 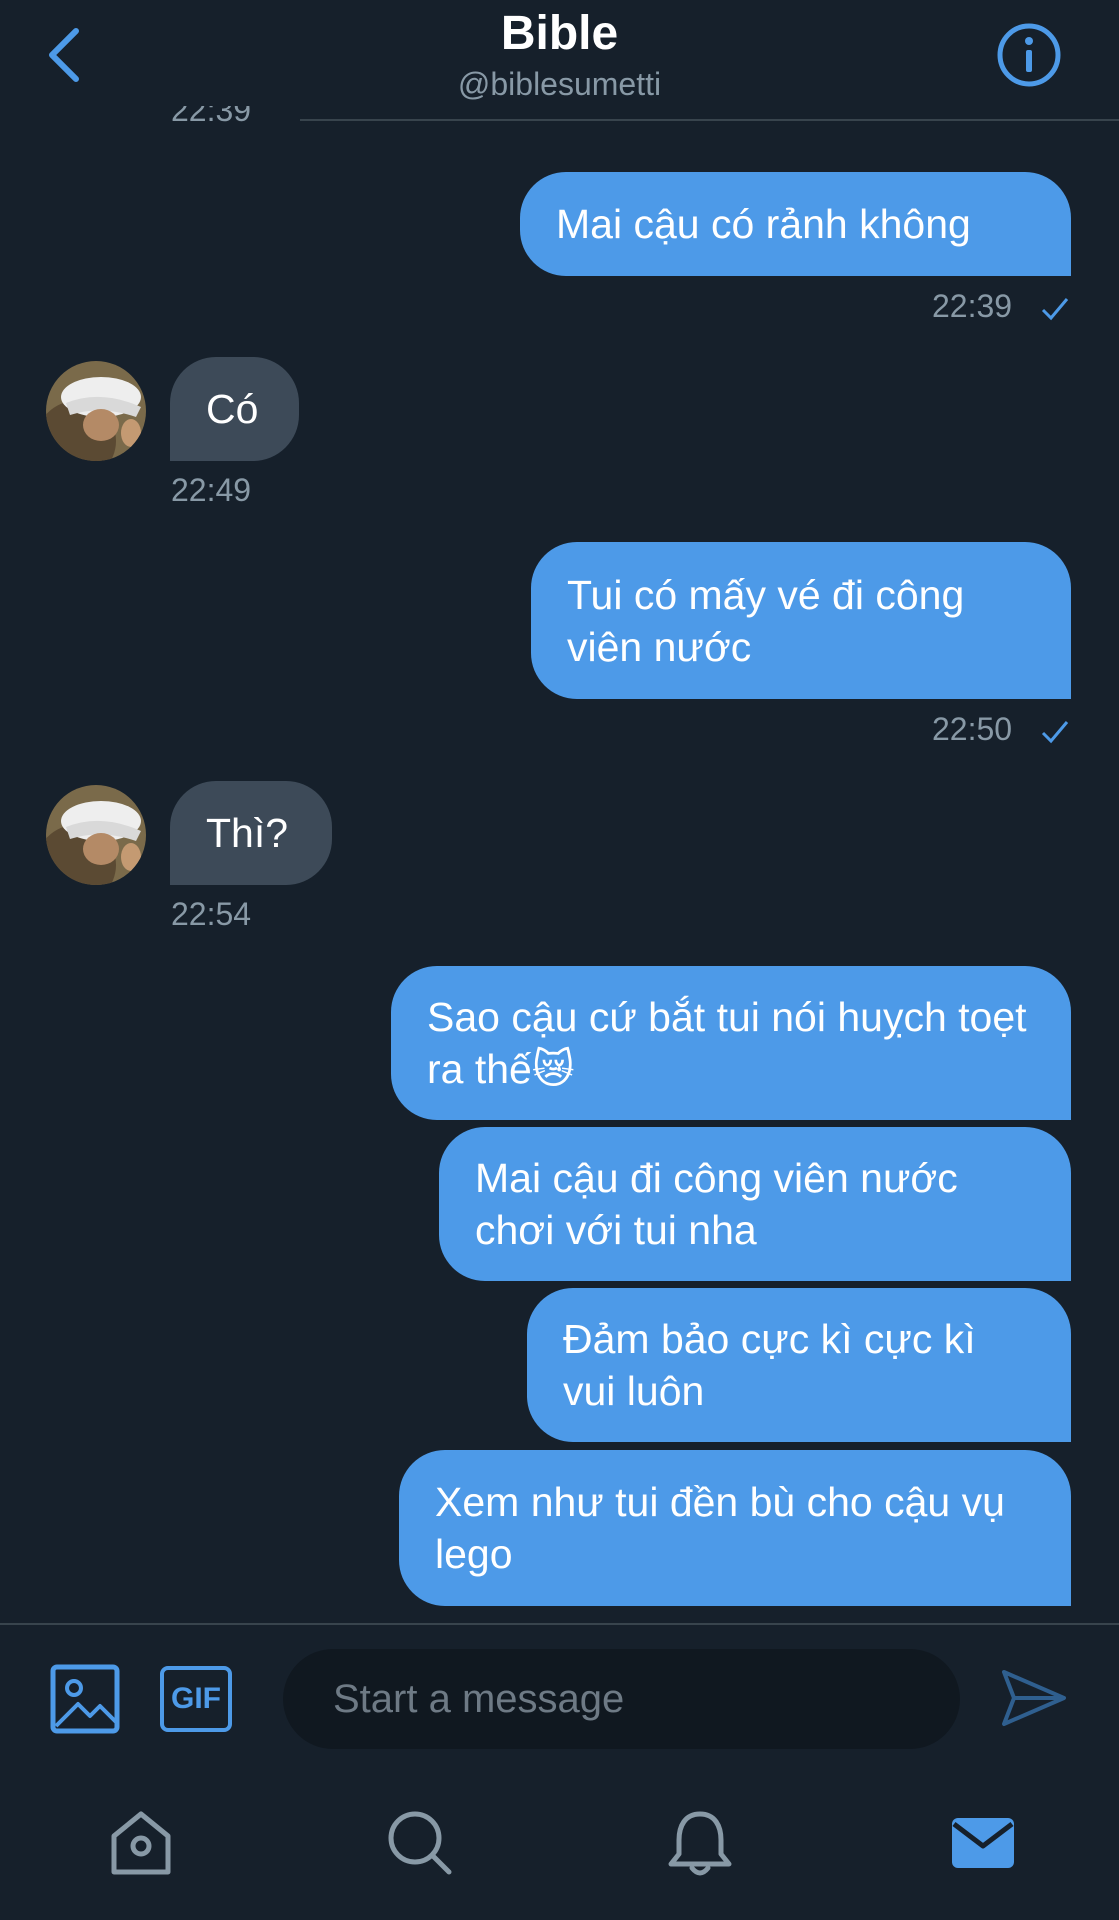 I want to click on partial-timestamp: 22:39, so click(x=211, y=121).